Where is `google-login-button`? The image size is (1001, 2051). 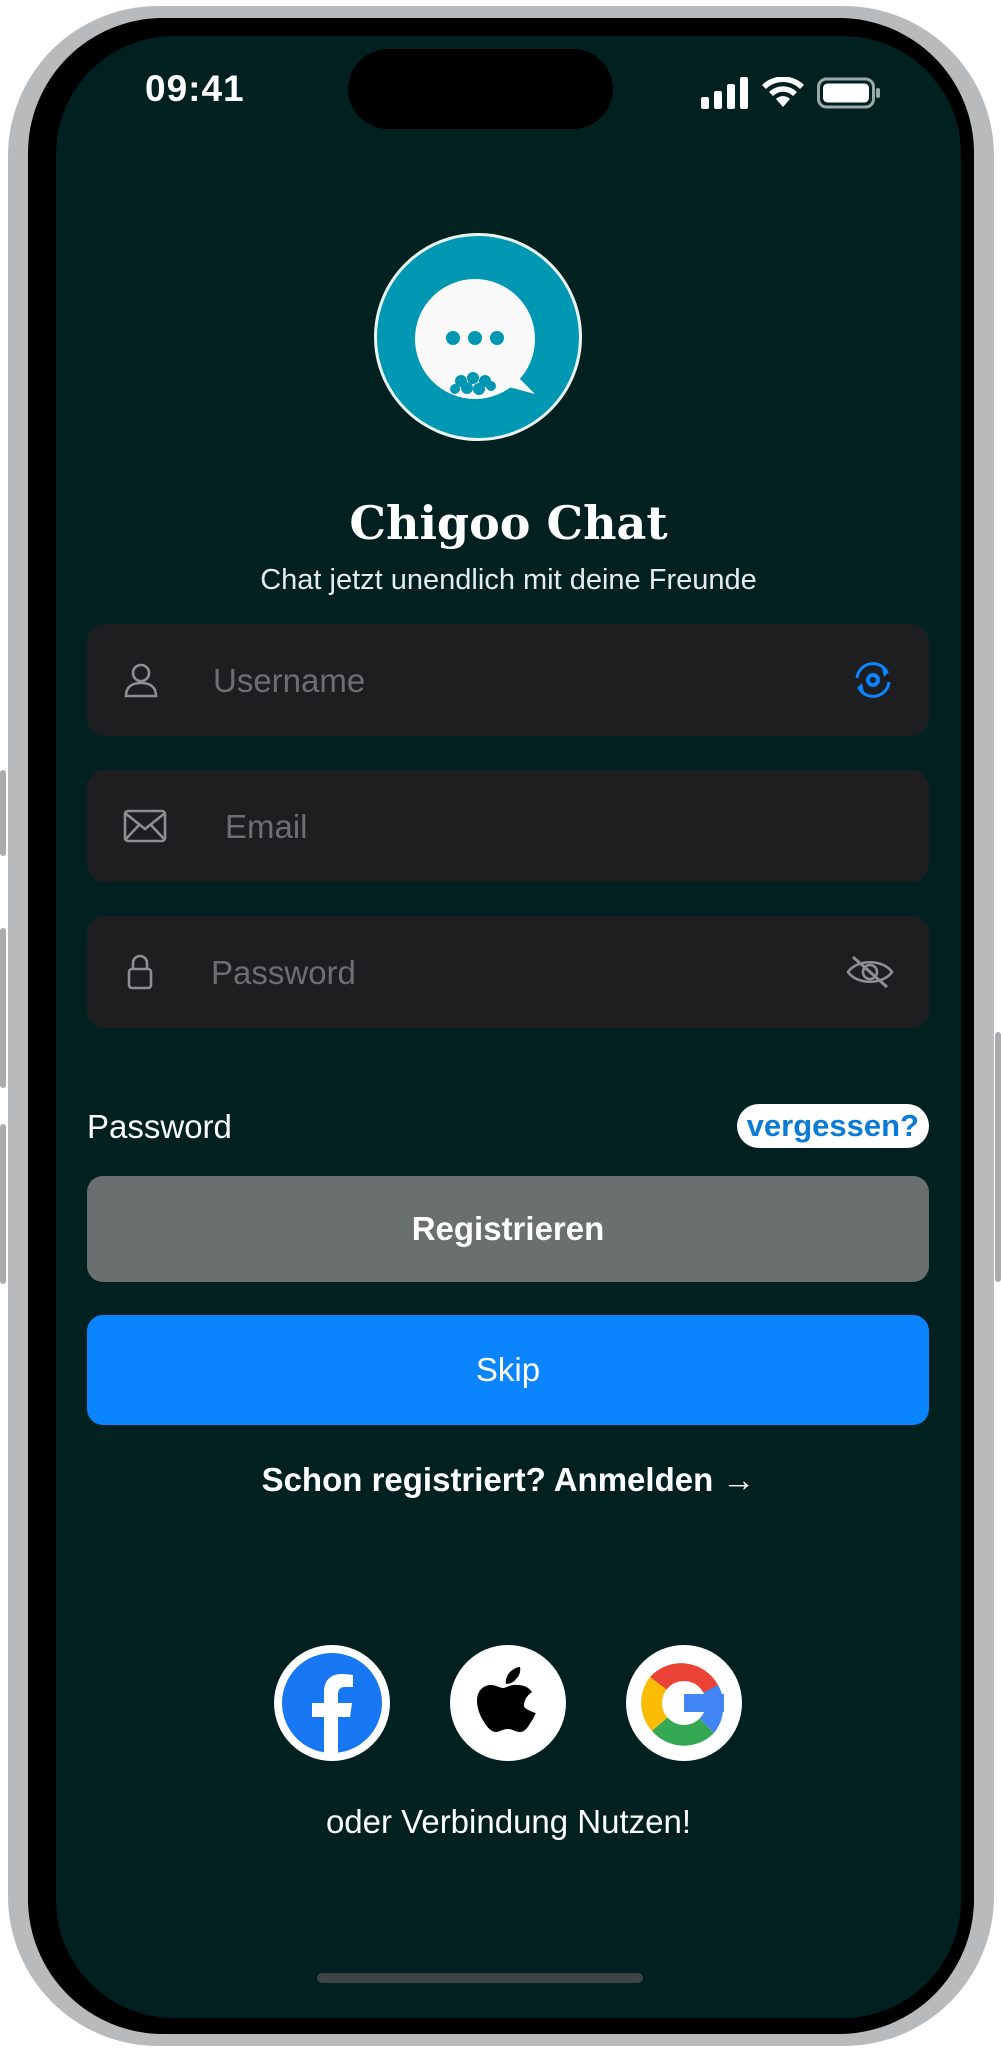
google-login-button is located at coordinates (684, 1703).